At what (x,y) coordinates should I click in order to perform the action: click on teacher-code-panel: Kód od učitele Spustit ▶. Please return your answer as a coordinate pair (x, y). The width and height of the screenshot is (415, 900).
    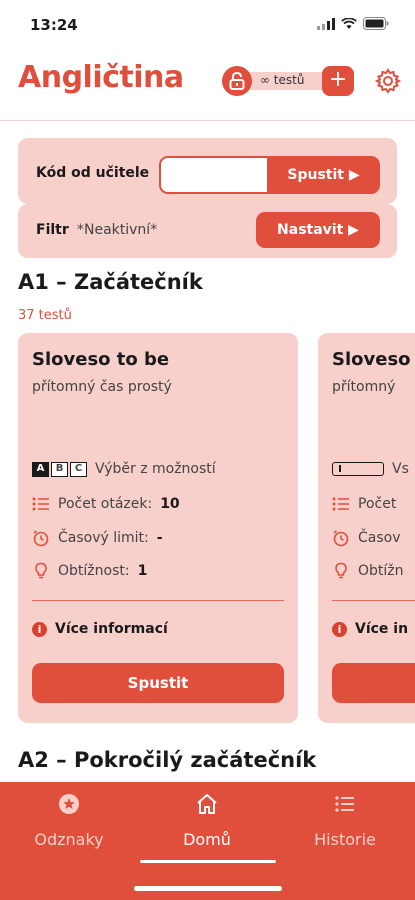
    Looking at the image, I should click on (207, 171).